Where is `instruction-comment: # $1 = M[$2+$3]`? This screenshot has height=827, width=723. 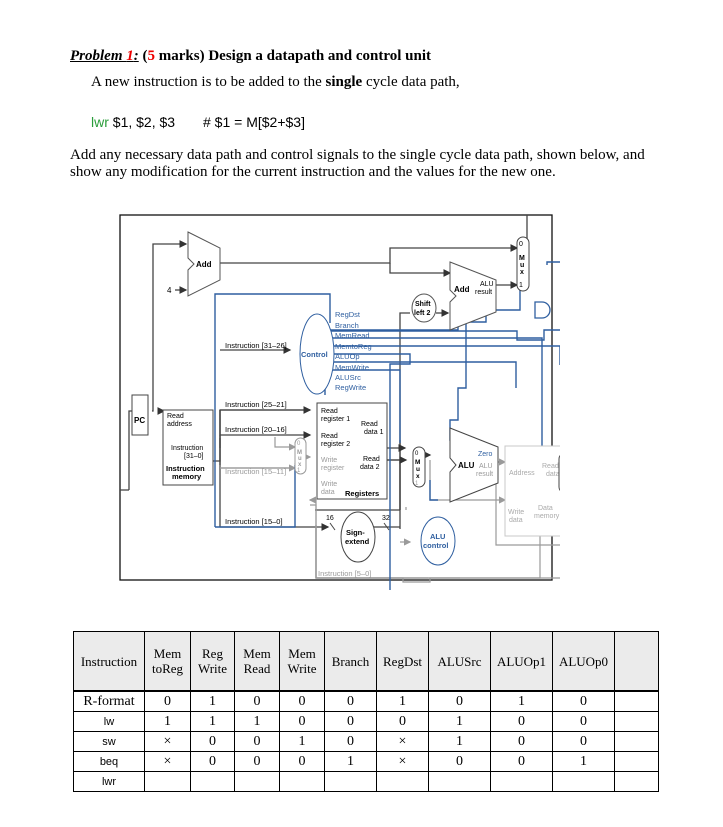
instruction-comment: # $1 = M[$2+$3] is located at coordinates (254, 122).